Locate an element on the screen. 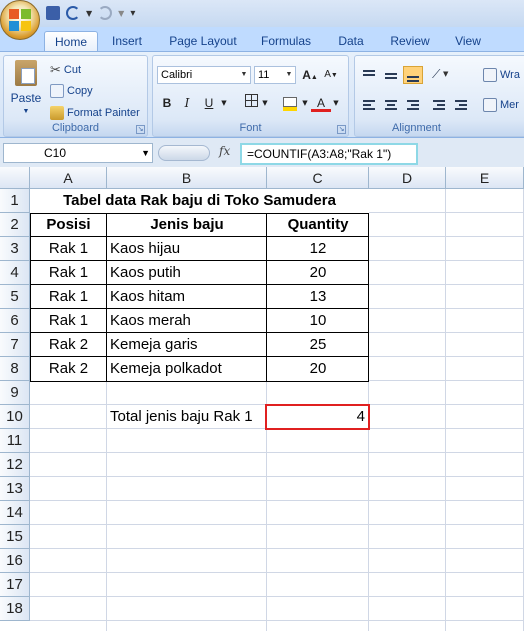 This screenshot has height=631, width=524. cell-jenis-baju: Kaos merah is located at coordinates (188, 321).